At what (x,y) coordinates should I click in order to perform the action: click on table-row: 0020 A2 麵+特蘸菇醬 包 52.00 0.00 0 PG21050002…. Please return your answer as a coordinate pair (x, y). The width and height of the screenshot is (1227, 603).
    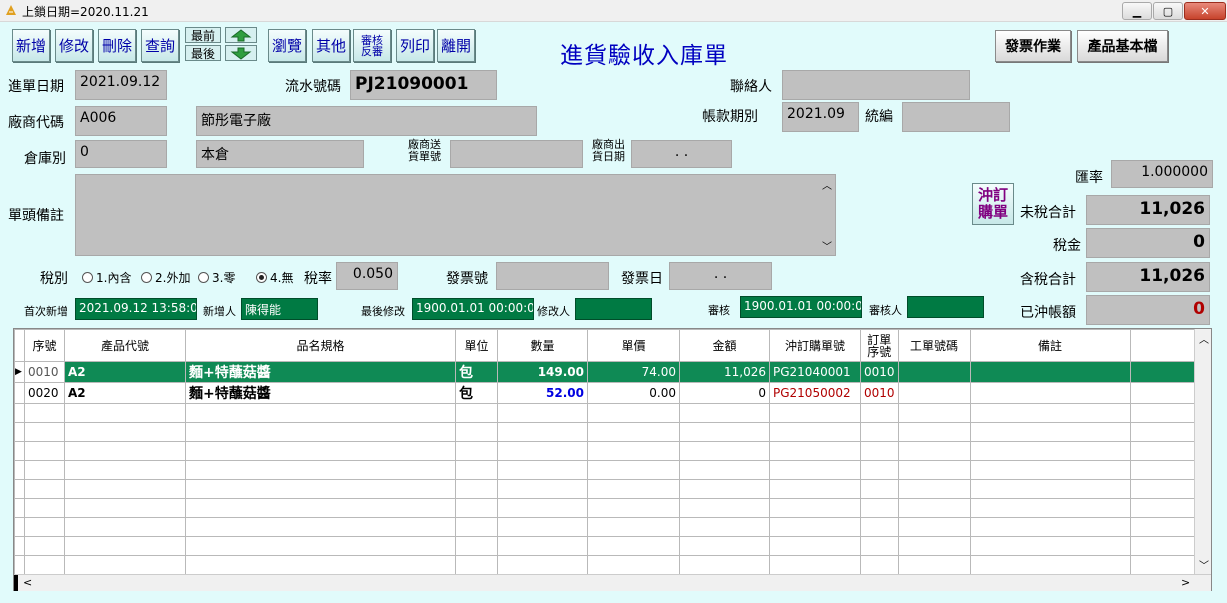
    Looking at the image, I should click on (605, 393).